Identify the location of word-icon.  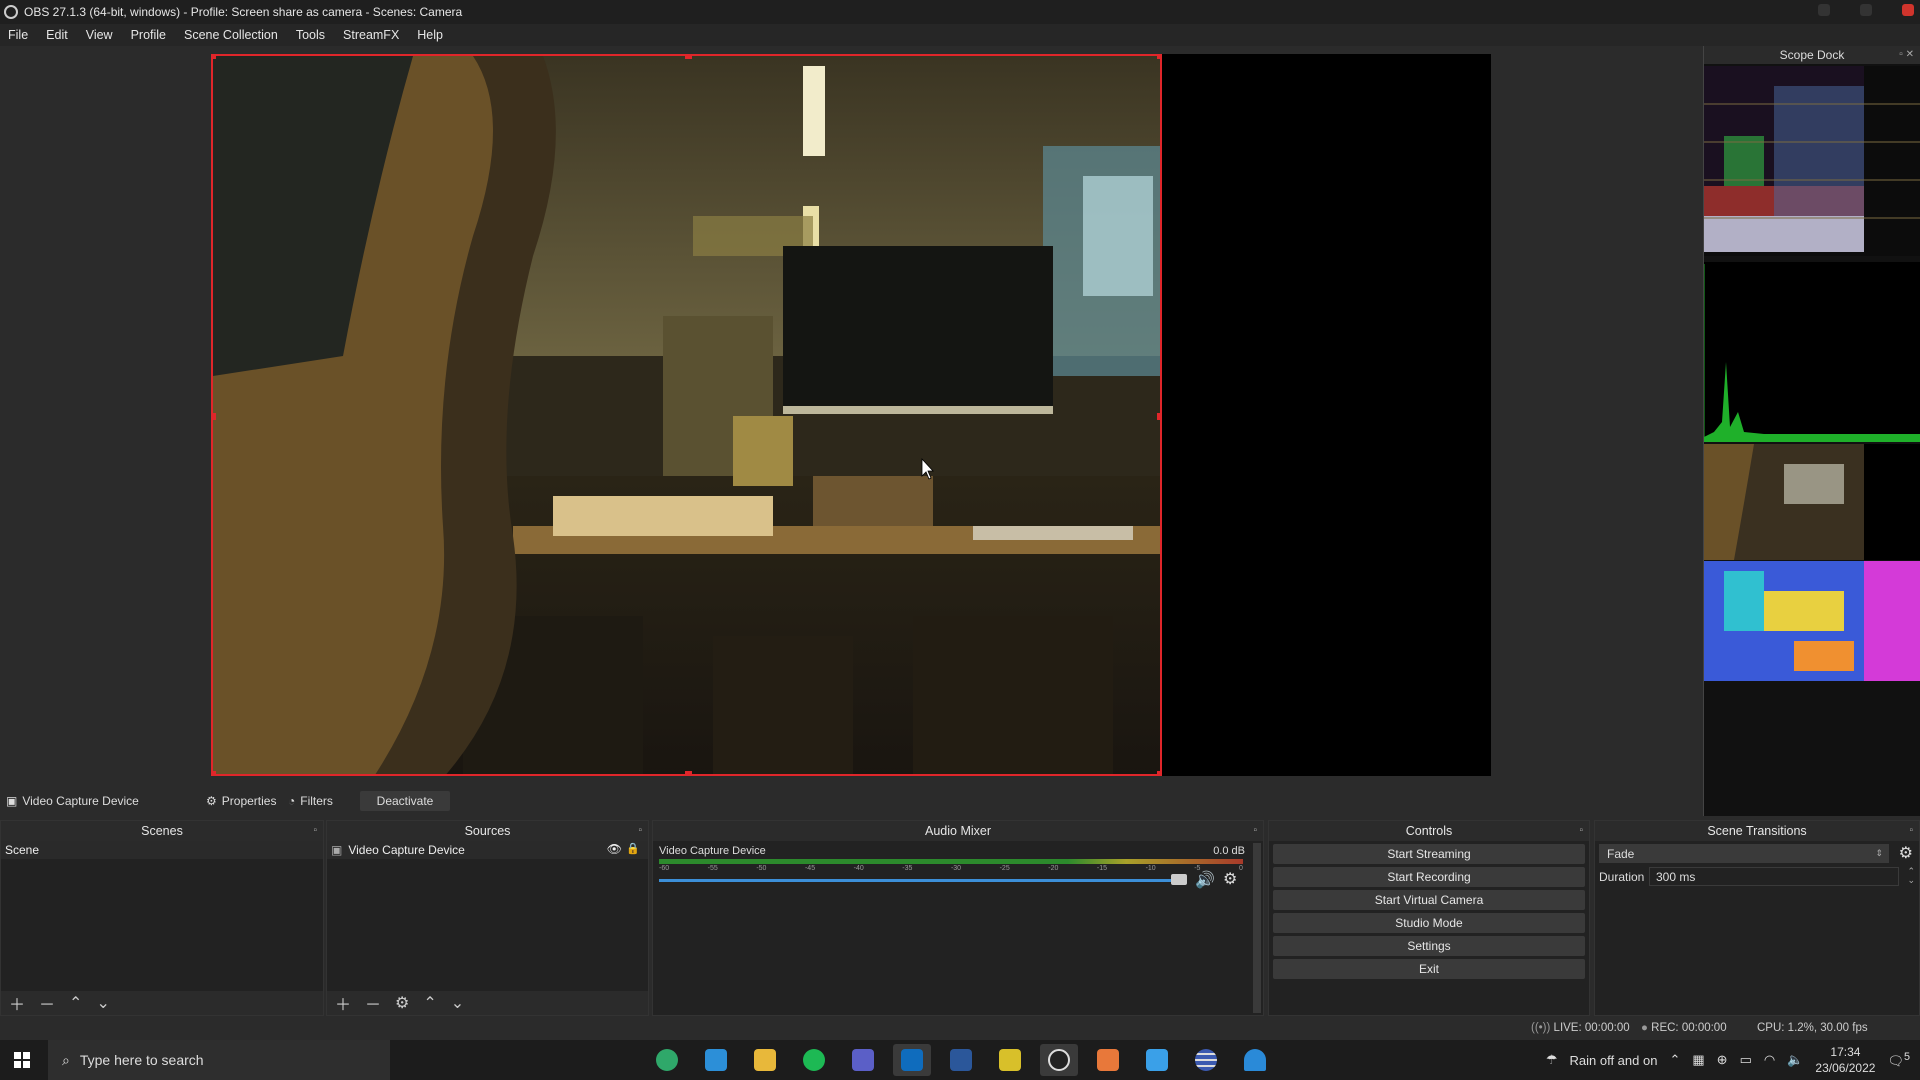
(961, 1060).